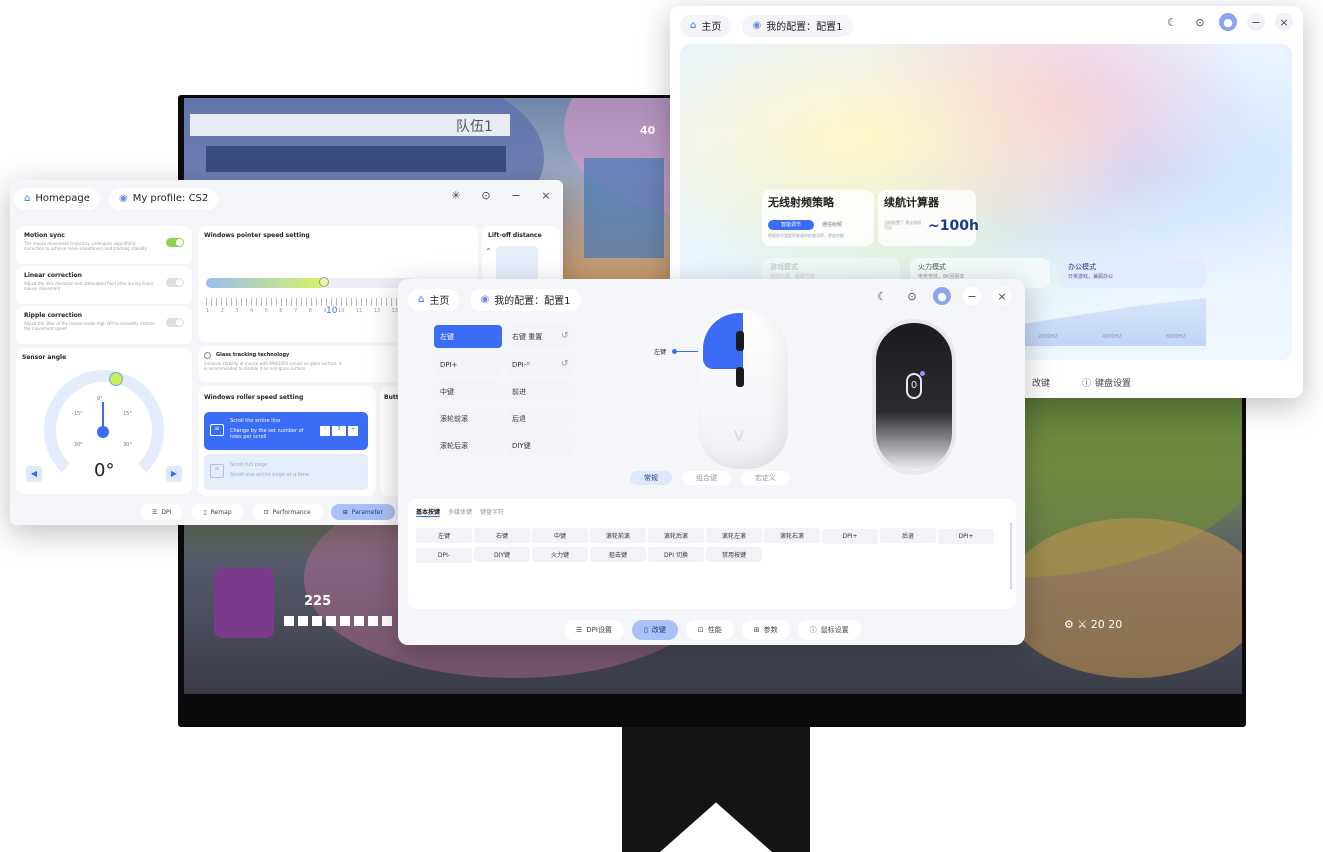  I want to click on linear-correction-toggle, so click(175, 282).